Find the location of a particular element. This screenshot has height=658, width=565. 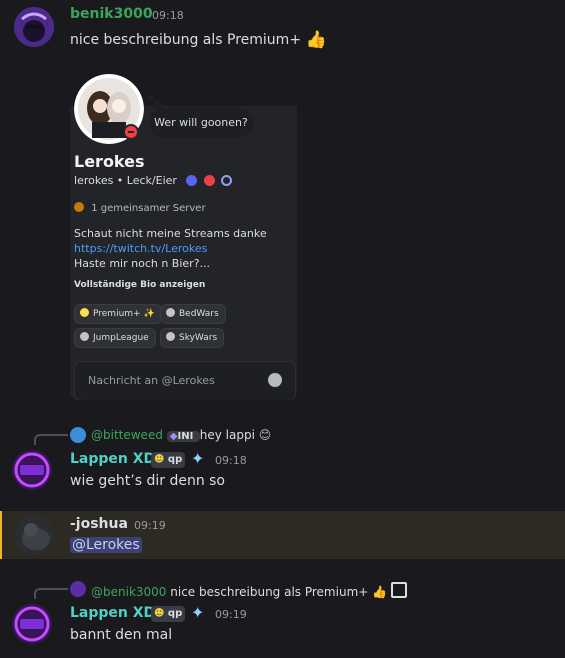

status-bubble: Wer will goonen? is located at coordinates (201, 123).